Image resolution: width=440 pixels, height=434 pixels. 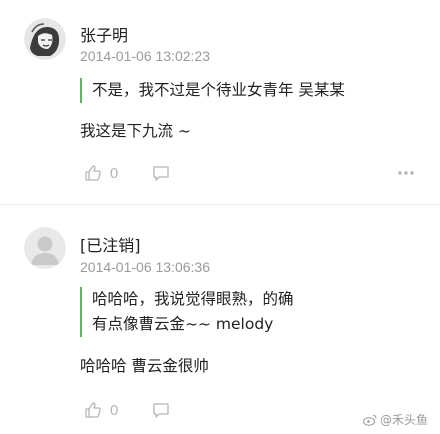 What do you see at coordinates (110, 244) in the screenshot?
I see `comment-author: [已注销]` at bounding box center [110, 244].